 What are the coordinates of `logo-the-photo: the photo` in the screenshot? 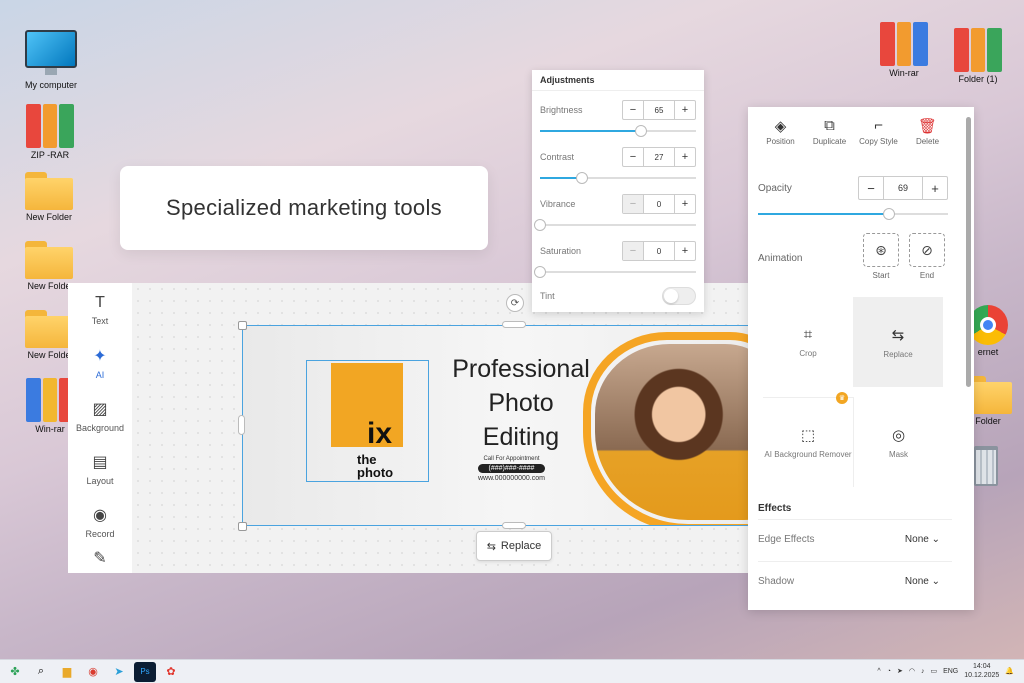 It's located at (375, 466).